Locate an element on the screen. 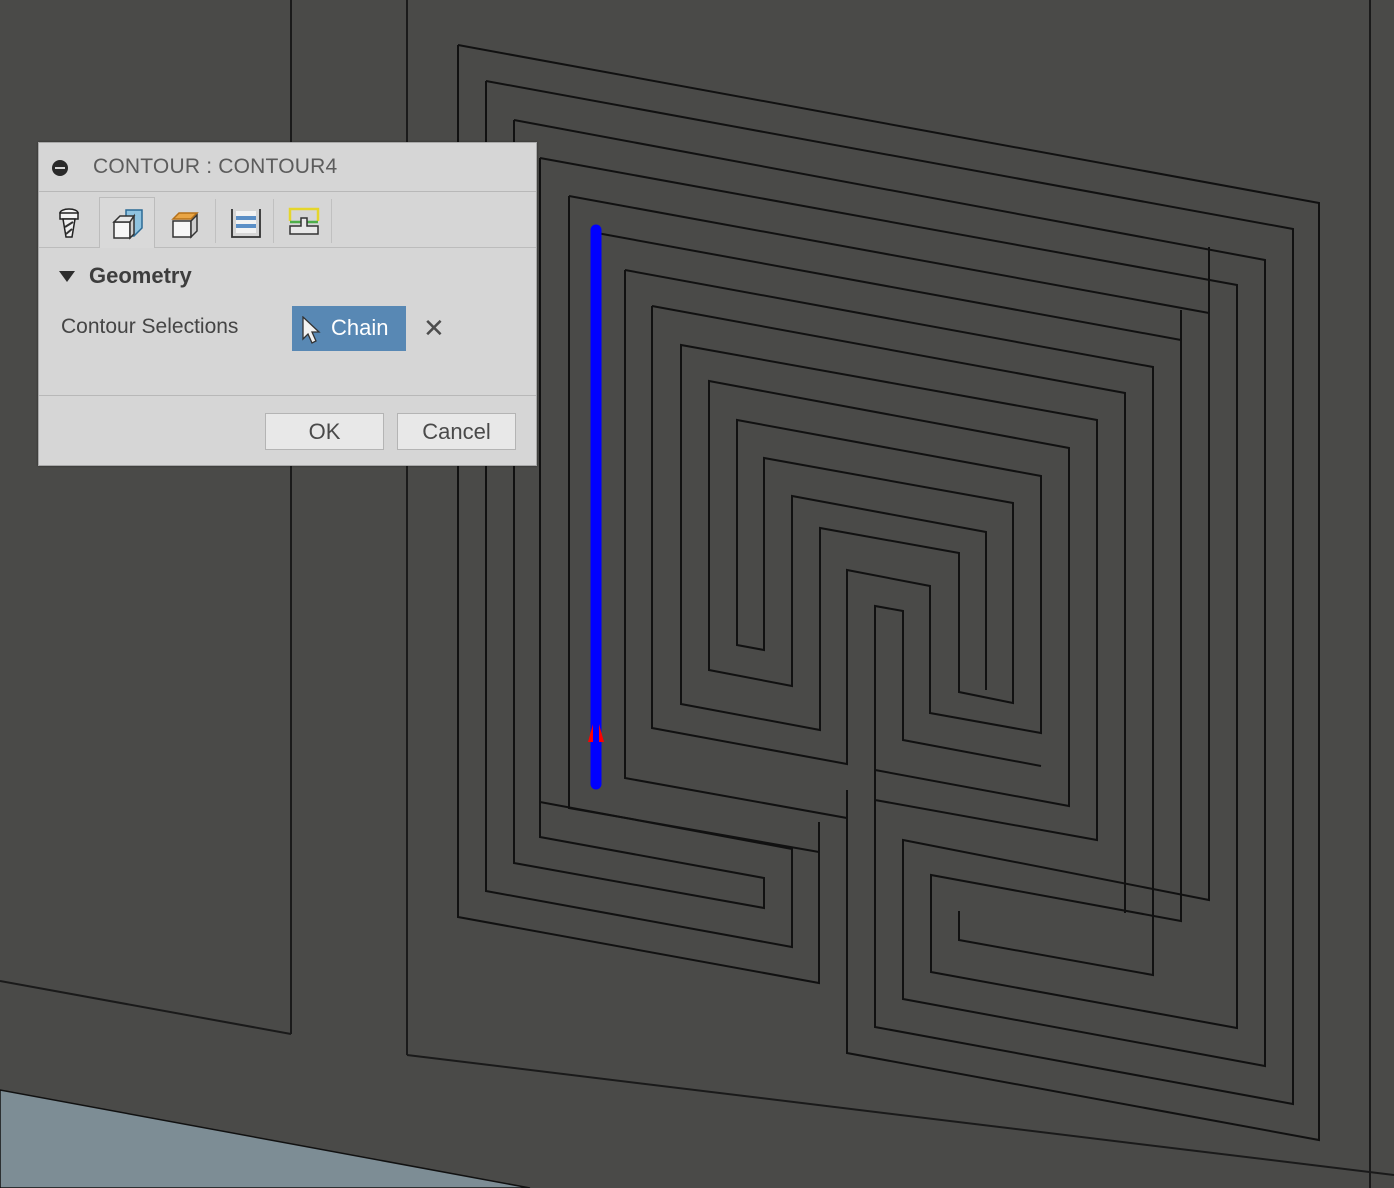 This screenshot has width=1394, height=1188. tab-linking is located at coordinates (303, 222).